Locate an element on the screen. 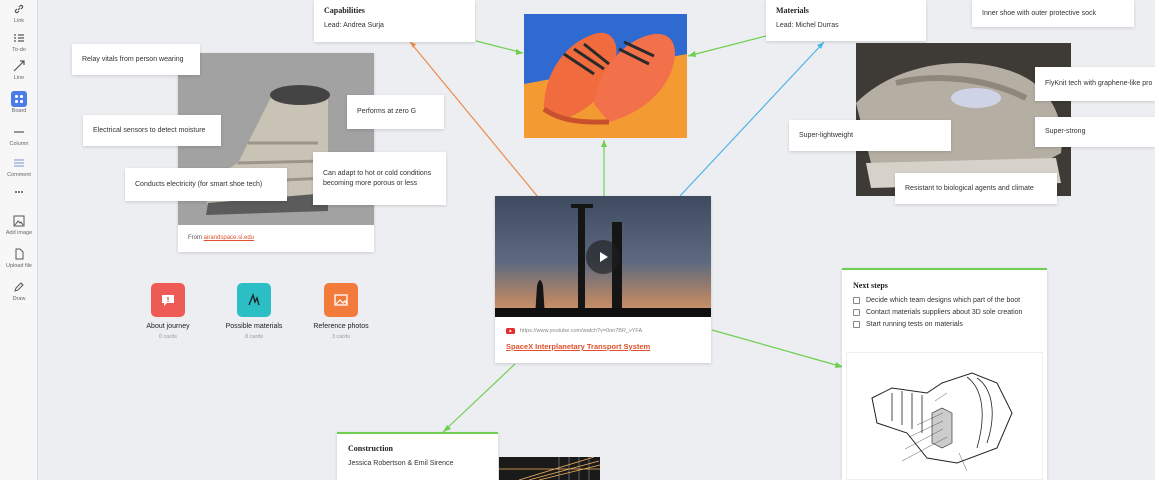 Image resolution: width=1155 pixels, height=480 pixels. materials-card: Materials Lead: Michel Durras is located at coordinates (846, 20).